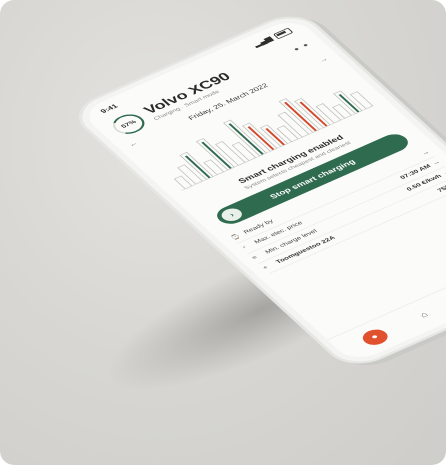 The image size is (446, 465). Describe the element at coordinates (424, 314) in the screenshot. I see `tab-car-icon: ⌂` at that location.